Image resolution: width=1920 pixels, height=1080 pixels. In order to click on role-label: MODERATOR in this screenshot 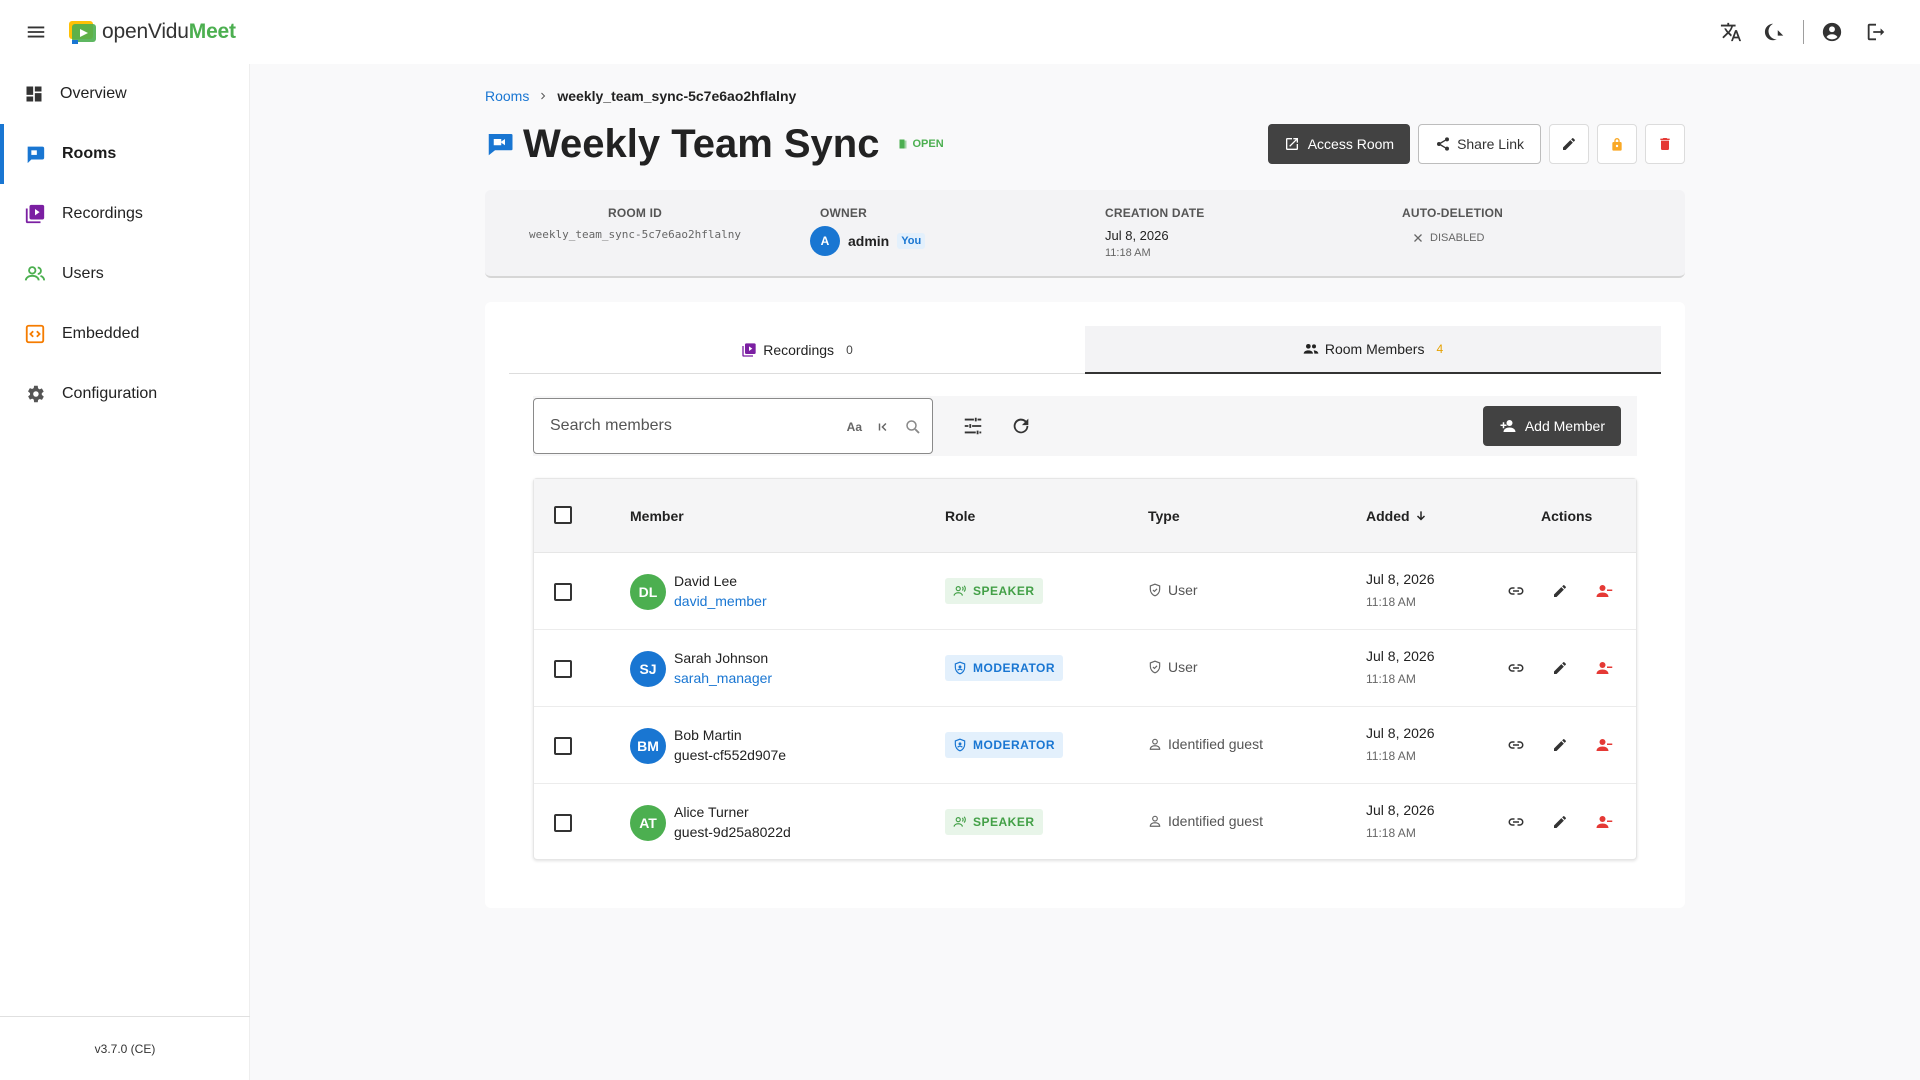, I will do `click(1014, 745)`.